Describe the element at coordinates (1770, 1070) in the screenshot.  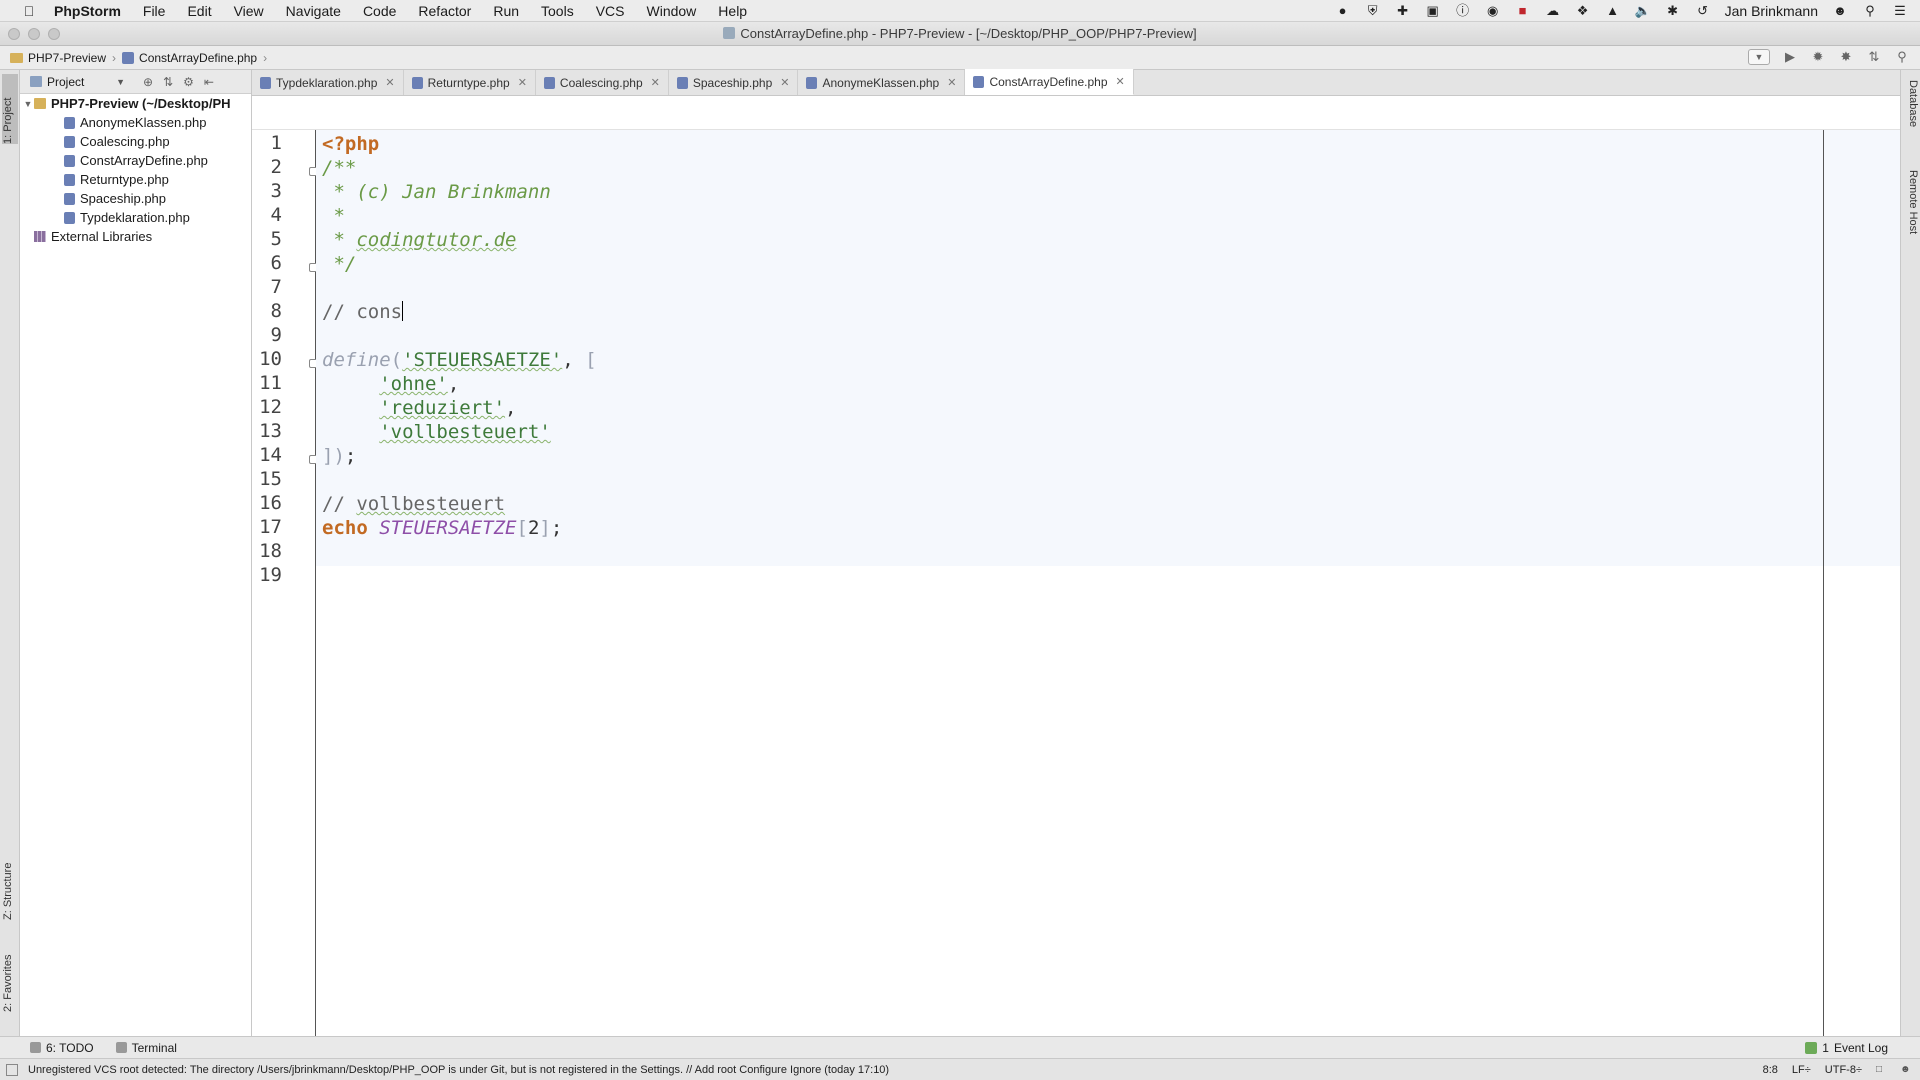
I see `caret-position: 8:8` at that location.